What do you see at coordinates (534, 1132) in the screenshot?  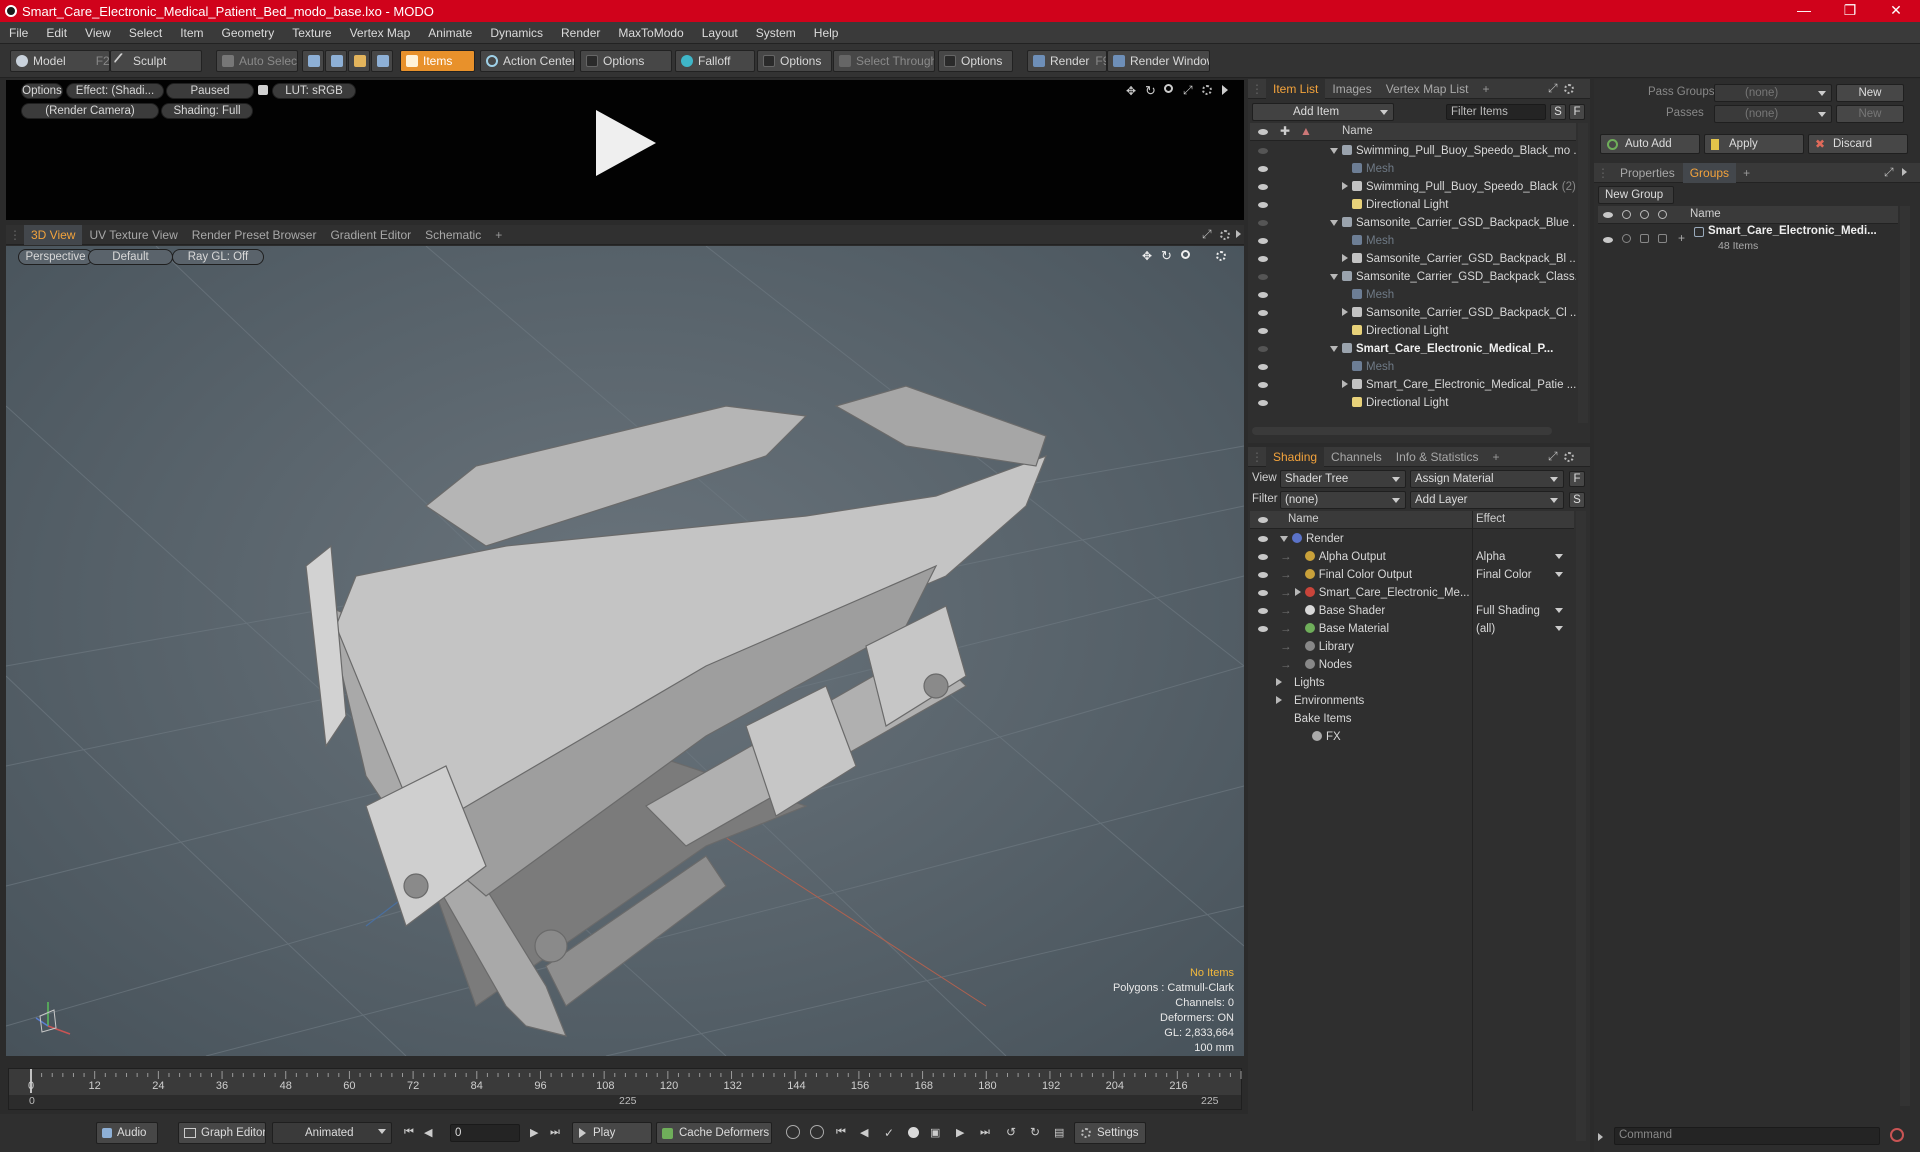 I see `next-key-icon: ▶` at bounding box center [534, 1132].